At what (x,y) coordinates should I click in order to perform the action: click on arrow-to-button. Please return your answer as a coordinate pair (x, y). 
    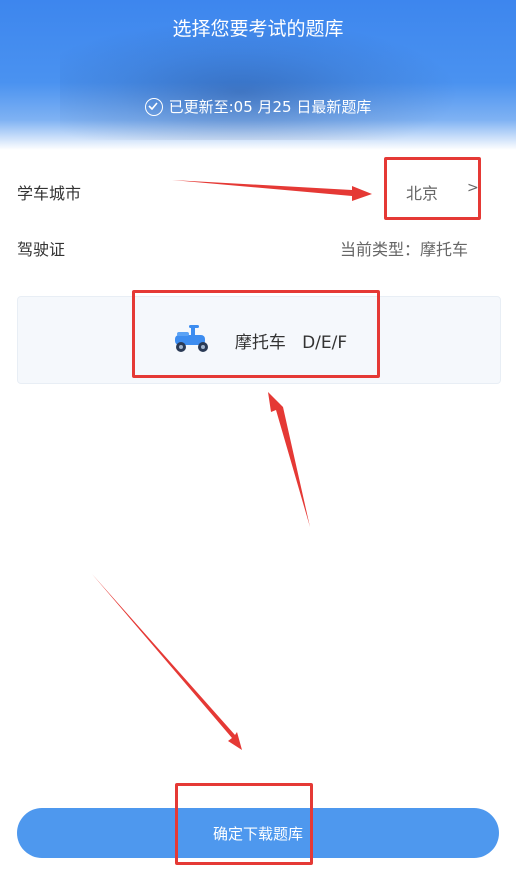
    Looking at the image, I should click on (167, 662).